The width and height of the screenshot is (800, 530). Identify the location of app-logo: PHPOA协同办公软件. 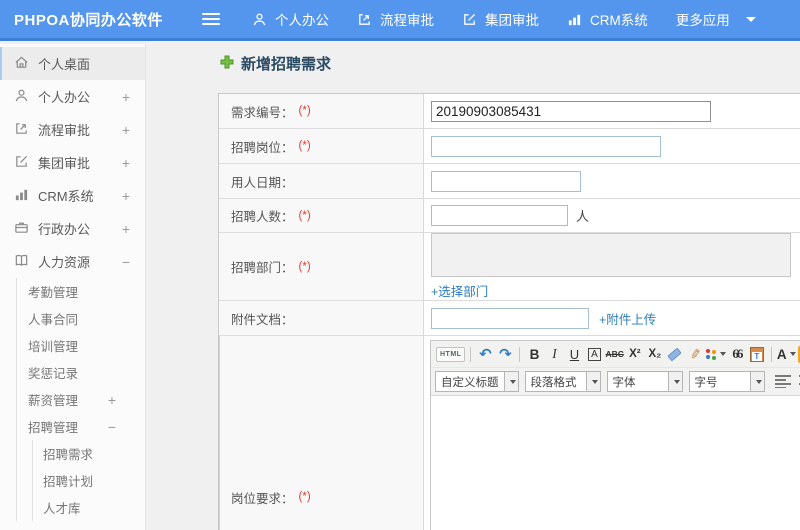
(88, 20).